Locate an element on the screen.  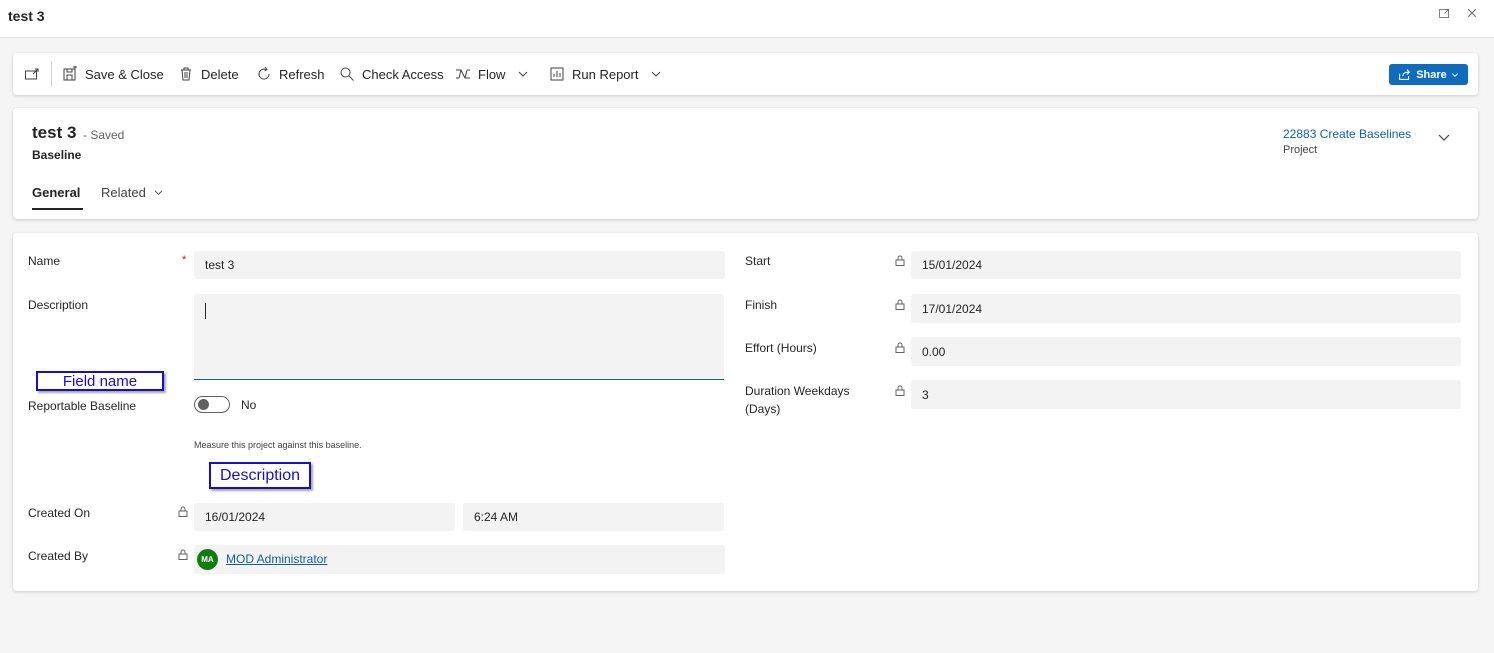
delete-button: Delete is located at coordinates (208, 74).